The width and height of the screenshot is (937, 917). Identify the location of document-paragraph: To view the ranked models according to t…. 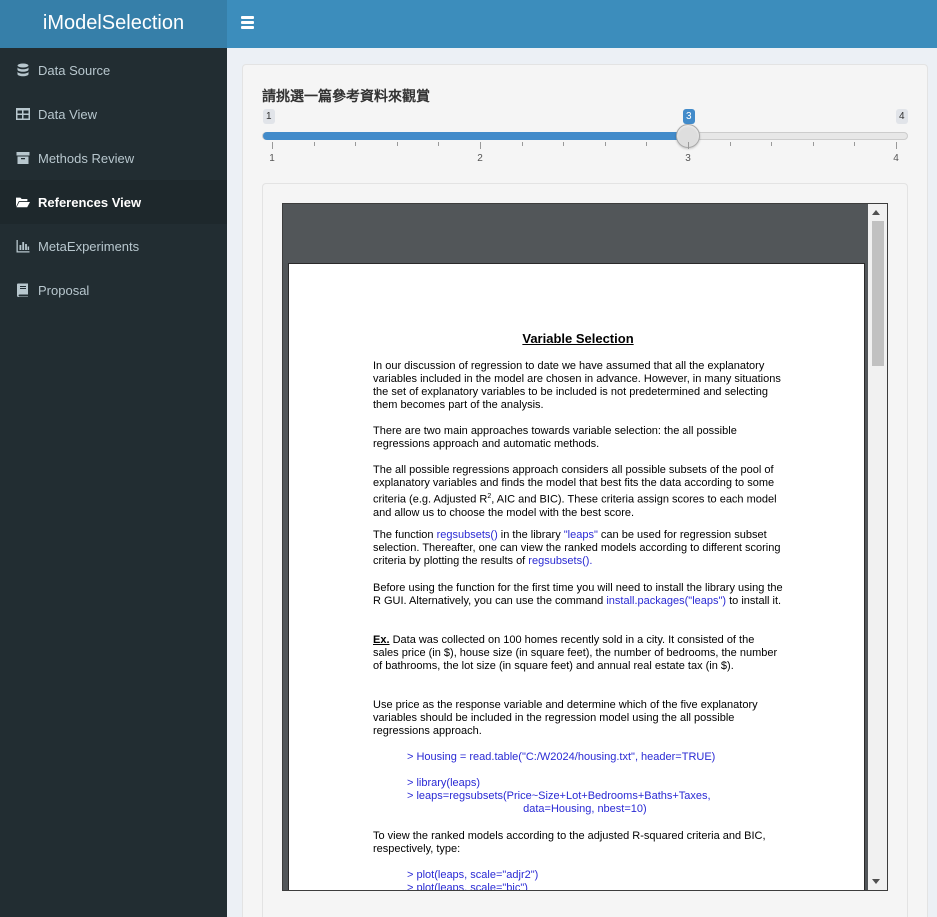
(569, 842).